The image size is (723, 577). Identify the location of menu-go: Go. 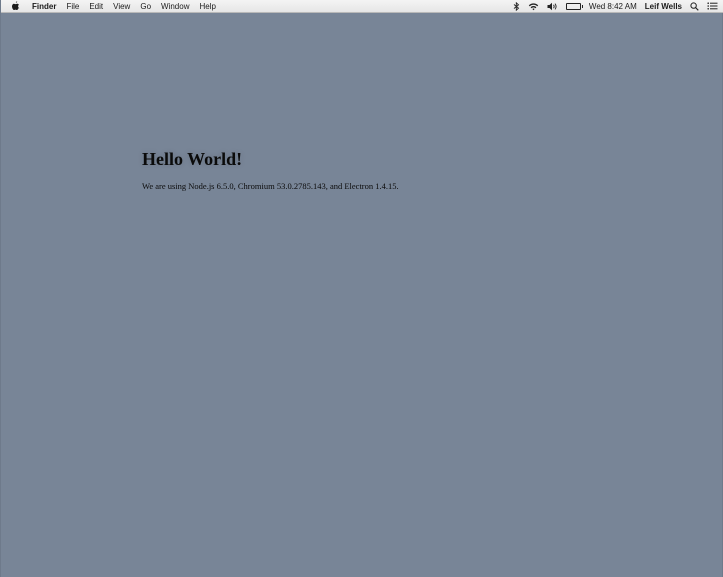
(145, 6).